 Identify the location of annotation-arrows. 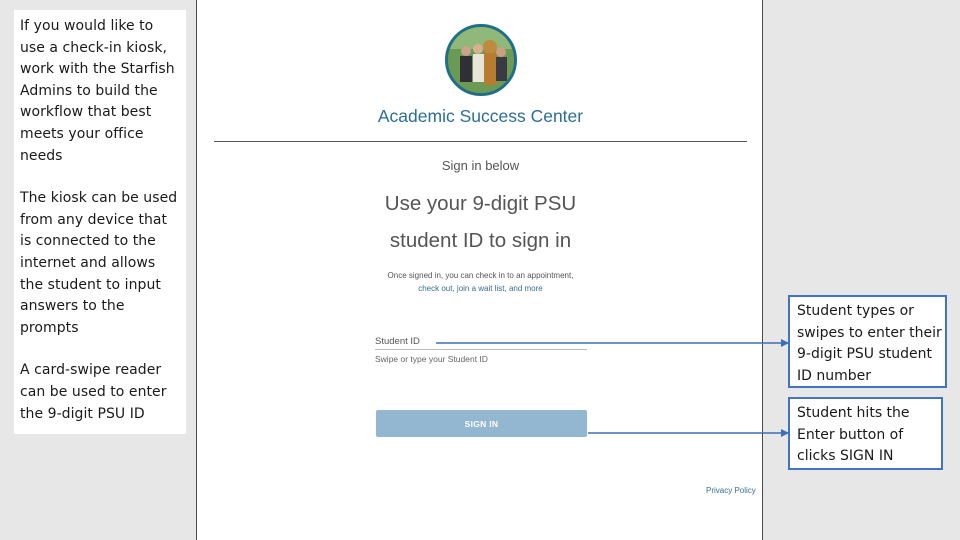
(612, 388).